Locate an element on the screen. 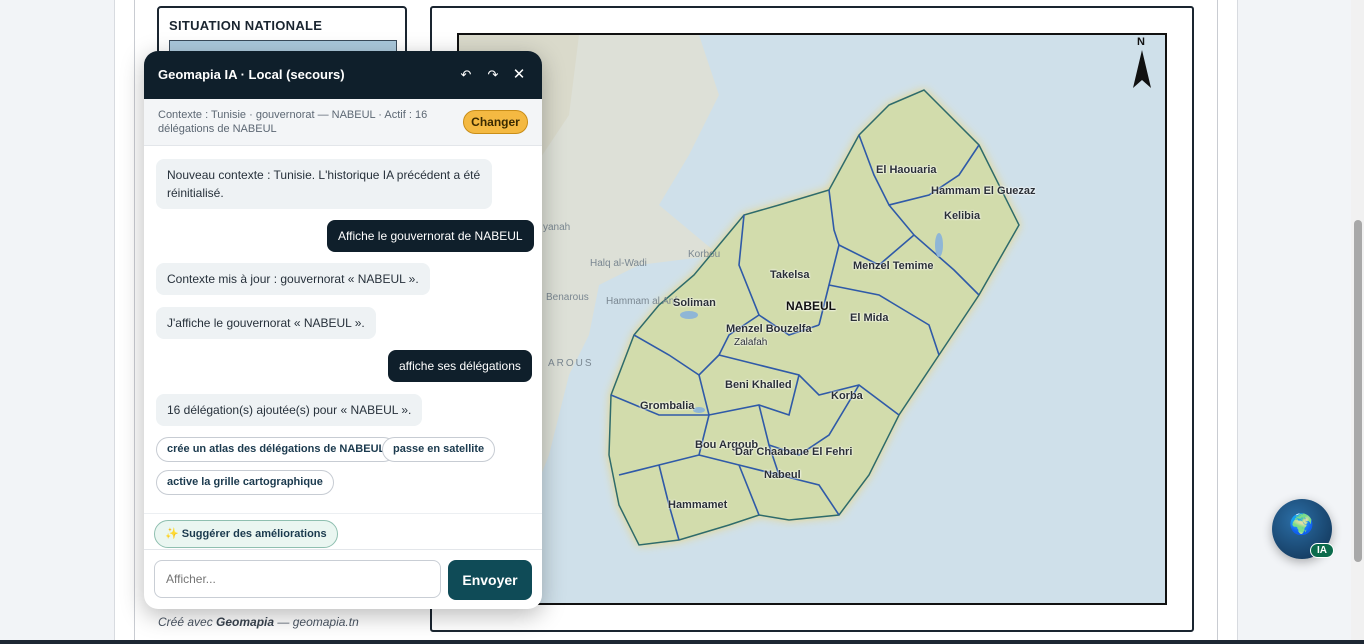  suggestion-chip: passe en satellite is located at coordinates (439, 449).